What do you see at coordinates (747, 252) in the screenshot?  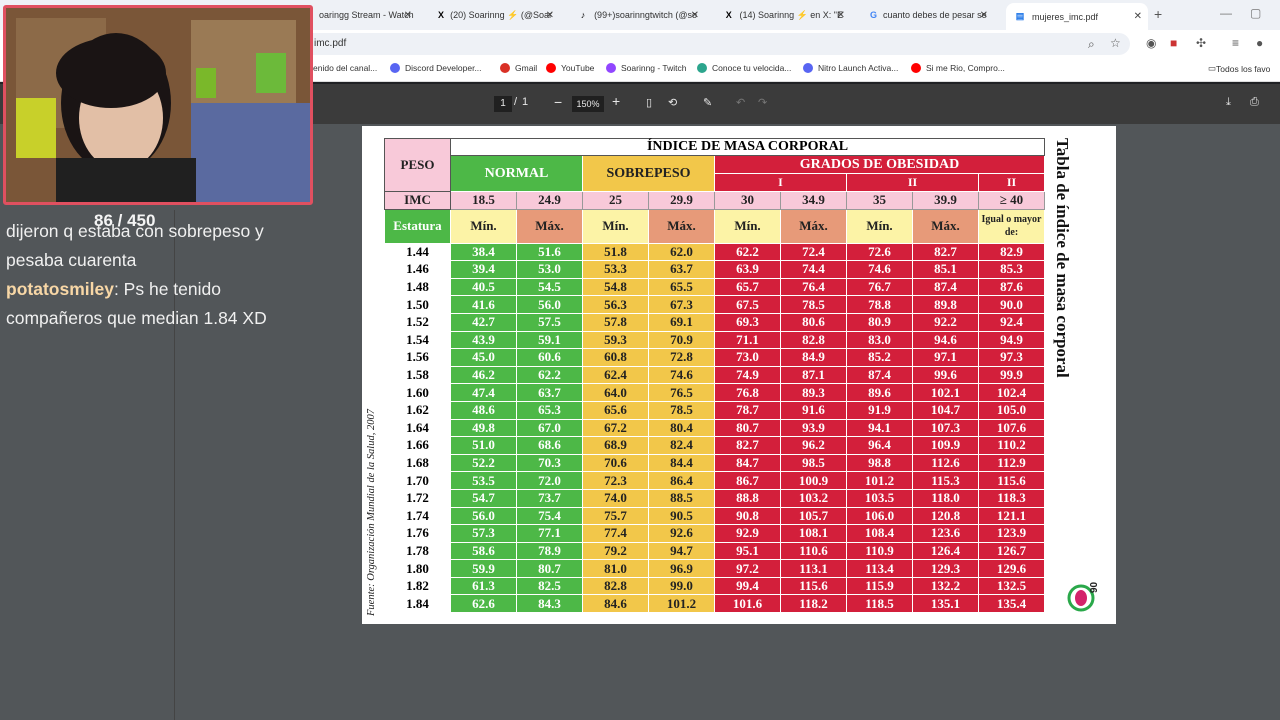 I see `obesidad-cell: 62.2` at bounding box center [747, 252].